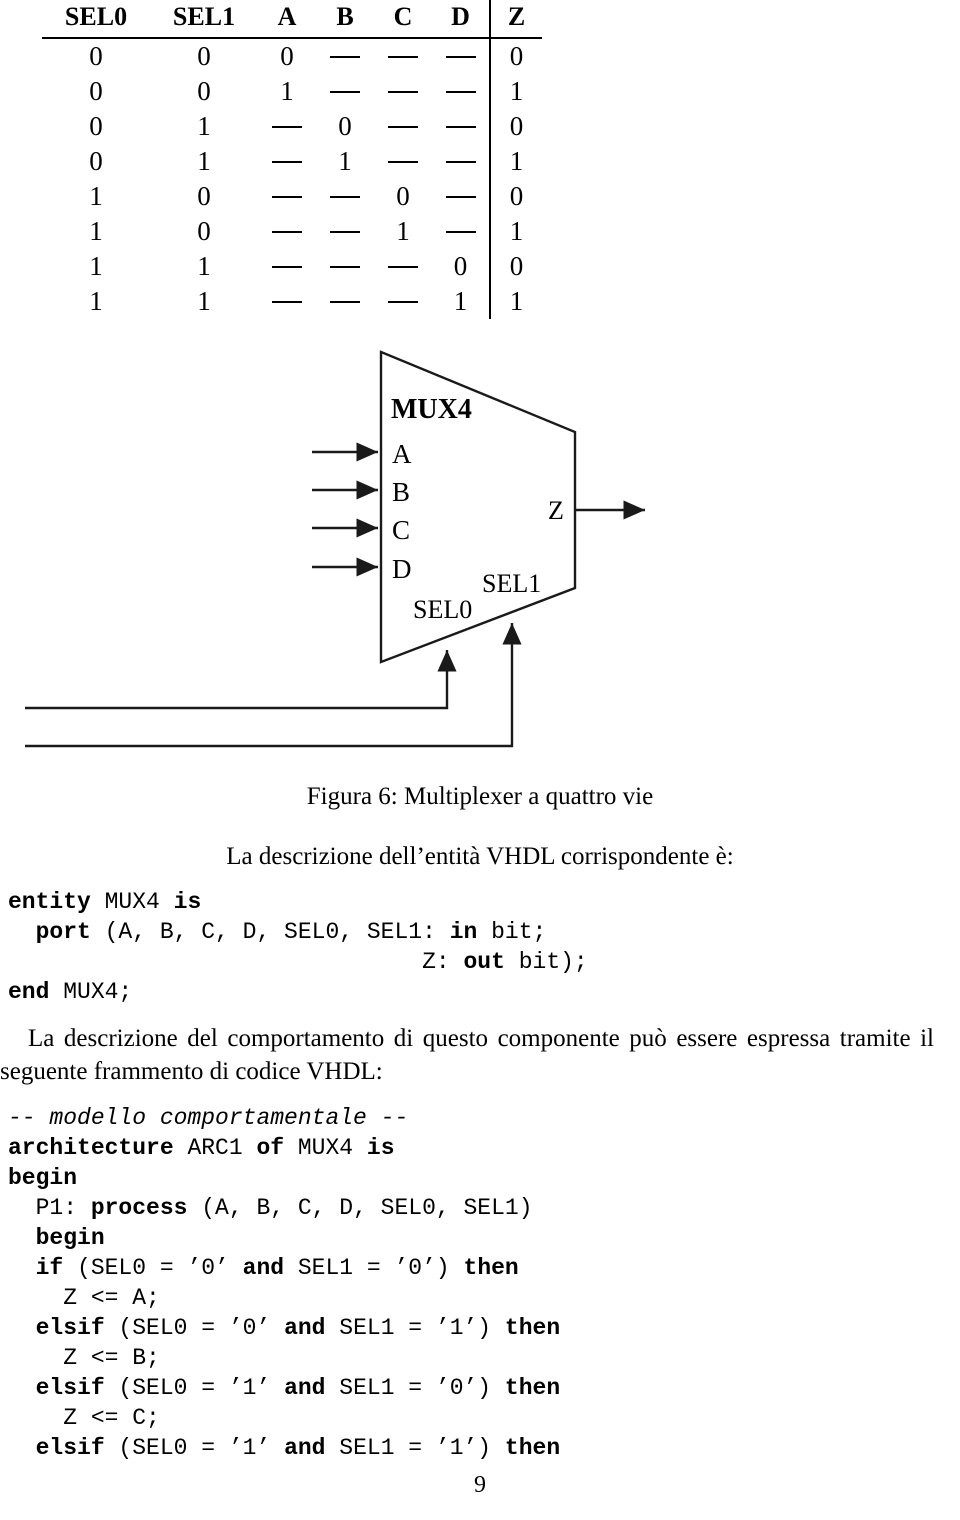 The height and width of the screenshot is (1520, 960). What do you see at coordinates (292, 196) in the screenshot?
I see `table-row: 1 0 0 0` at bounding box center [292, 196].